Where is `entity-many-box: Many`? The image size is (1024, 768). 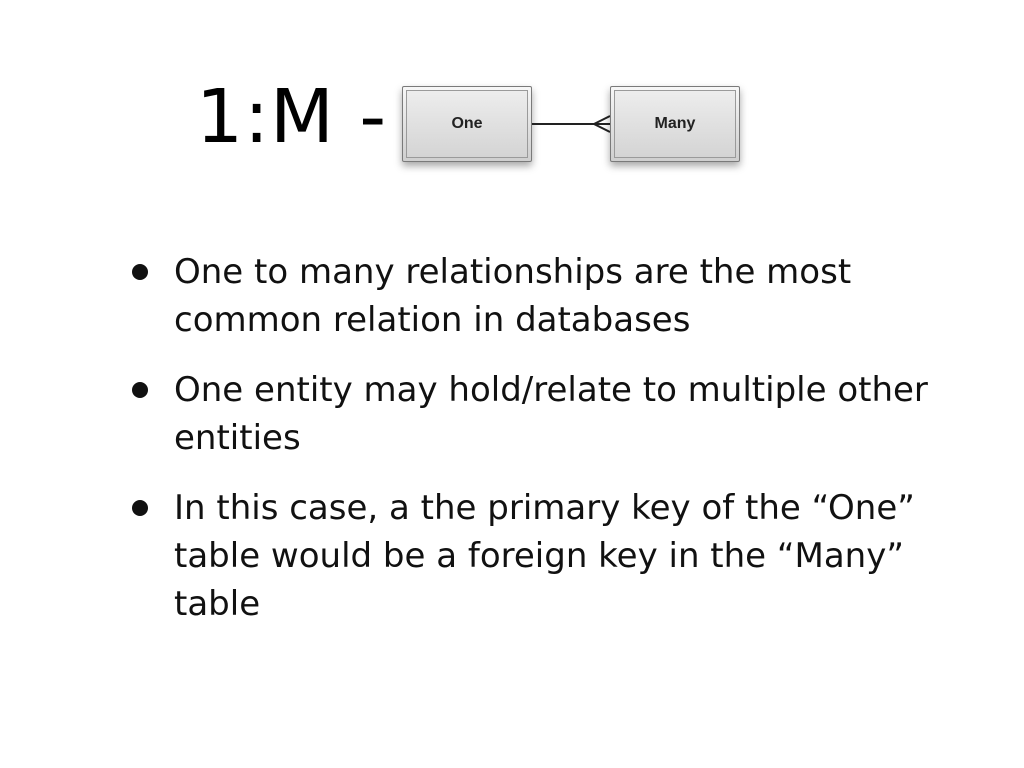 entity-many-box: Many is located at coordinates (675, 124).